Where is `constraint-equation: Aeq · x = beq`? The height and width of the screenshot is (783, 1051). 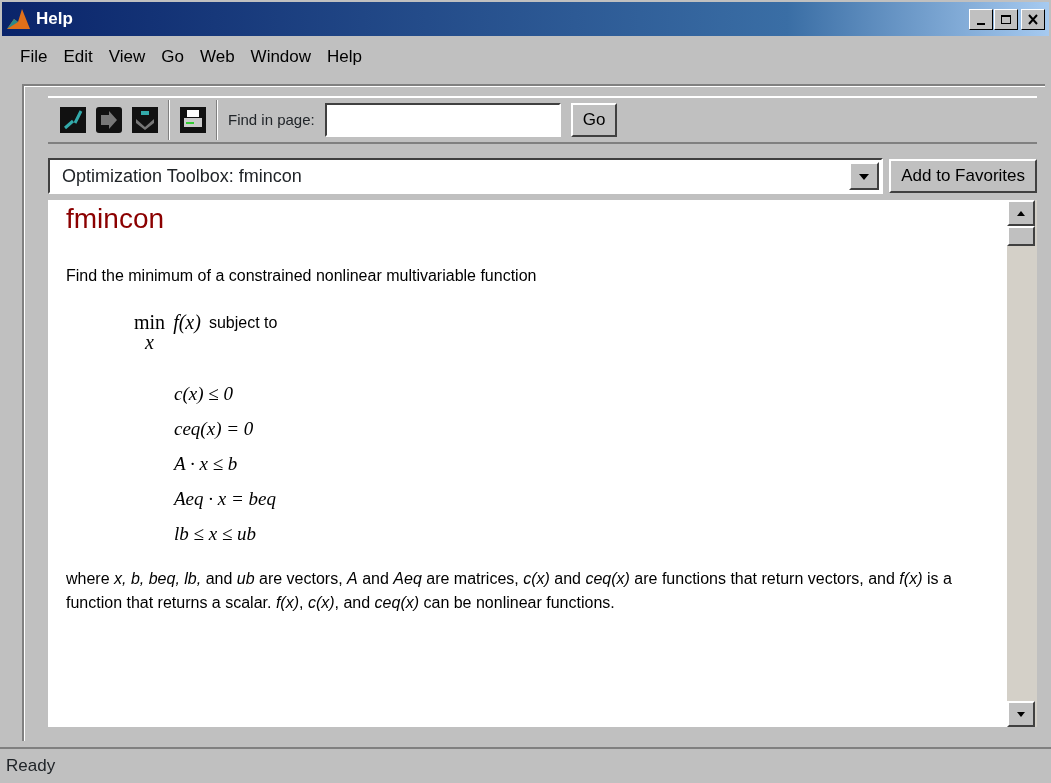 constraint-equation: Aeq · x = beq is located at coordinates (225, 498).